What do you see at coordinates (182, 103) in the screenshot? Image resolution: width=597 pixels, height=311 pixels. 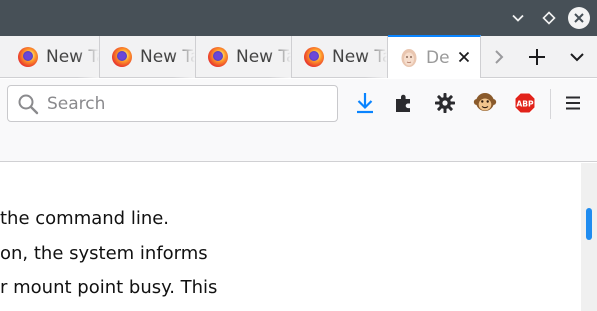 I see `search-input` at bounding box center [182, 103].